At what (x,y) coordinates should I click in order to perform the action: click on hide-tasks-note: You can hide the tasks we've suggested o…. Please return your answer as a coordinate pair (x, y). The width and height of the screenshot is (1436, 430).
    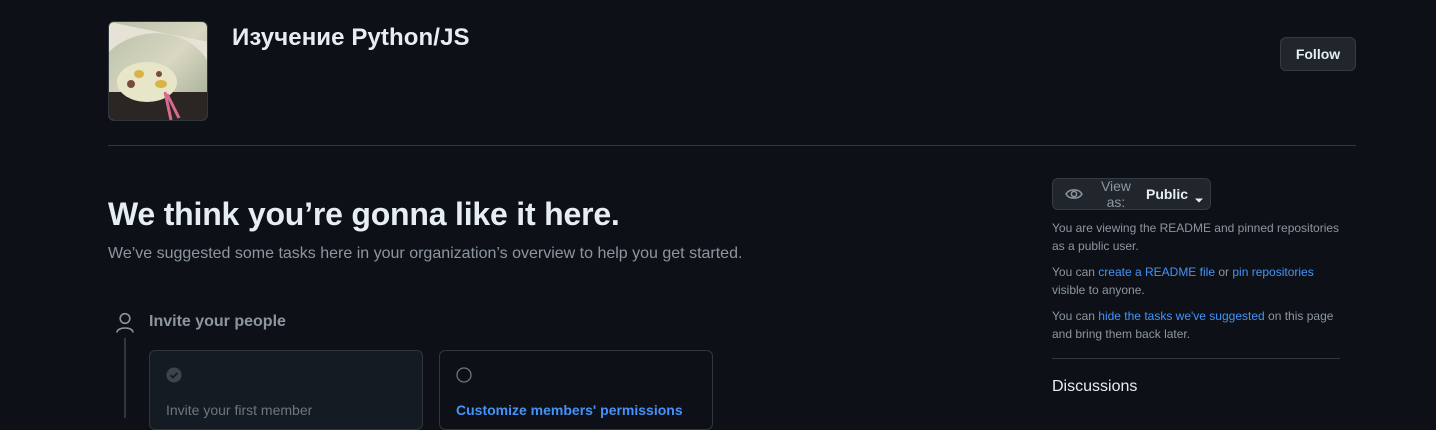
    Looking at the image, I should click on (1193, 325).